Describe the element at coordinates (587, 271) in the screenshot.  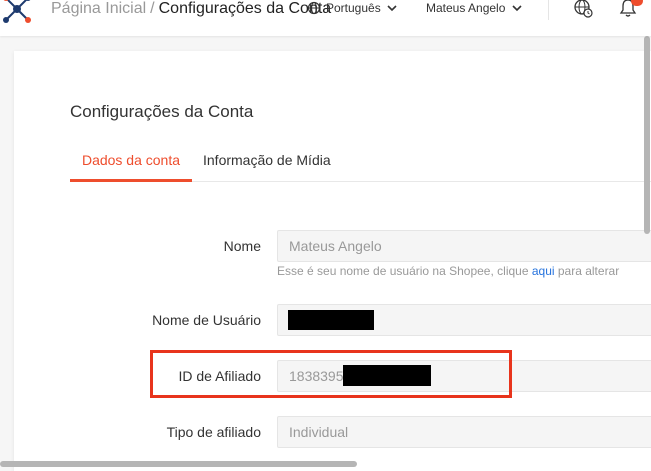
I see `name-hint-suffix: para alterar` at that location.